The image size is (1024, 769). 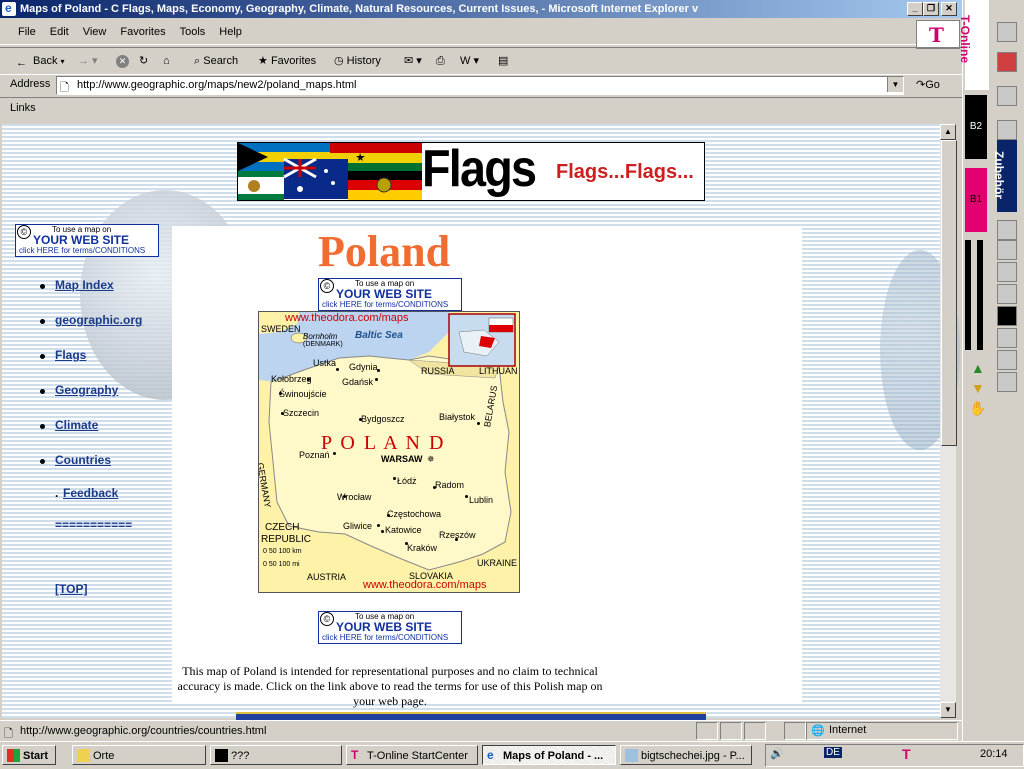 I want to click on folder-icon, so click(x=83, y=755).